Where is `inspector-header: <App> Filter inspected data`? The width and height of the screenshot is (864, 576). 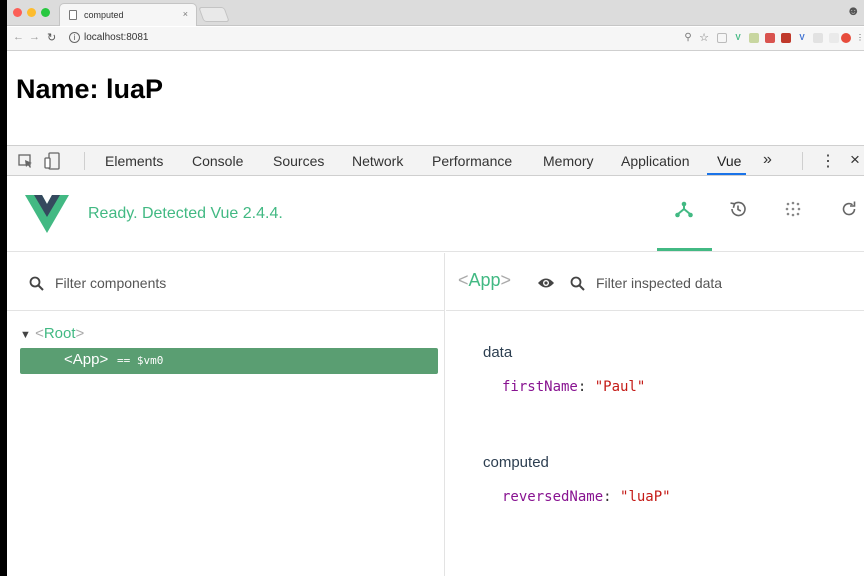
inspector-header: <App> Filter inspected data is located at coordinates (655, 282).